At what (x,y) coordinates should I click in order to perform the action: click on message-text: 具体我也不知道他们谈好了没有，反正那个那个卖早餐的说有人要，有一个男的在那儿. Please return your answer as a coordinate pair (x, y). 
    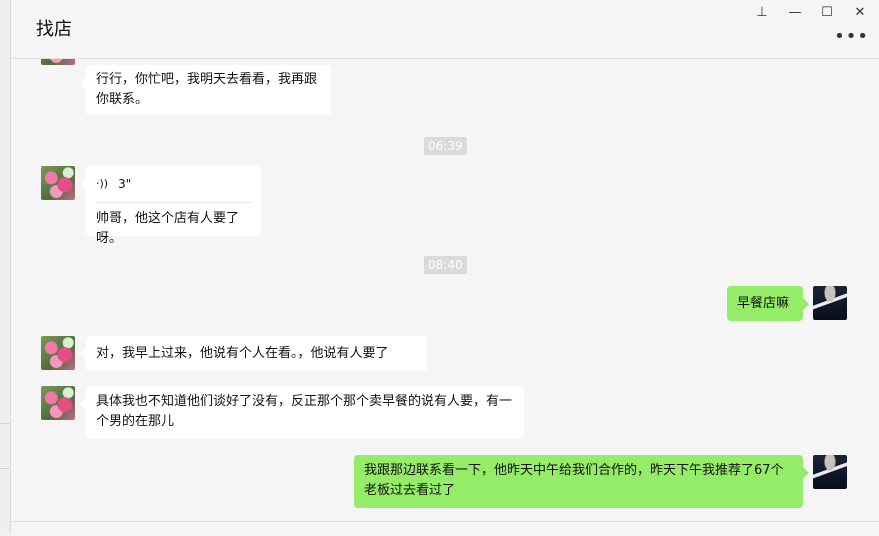
    Looking at the image, I should click on (304, 411).